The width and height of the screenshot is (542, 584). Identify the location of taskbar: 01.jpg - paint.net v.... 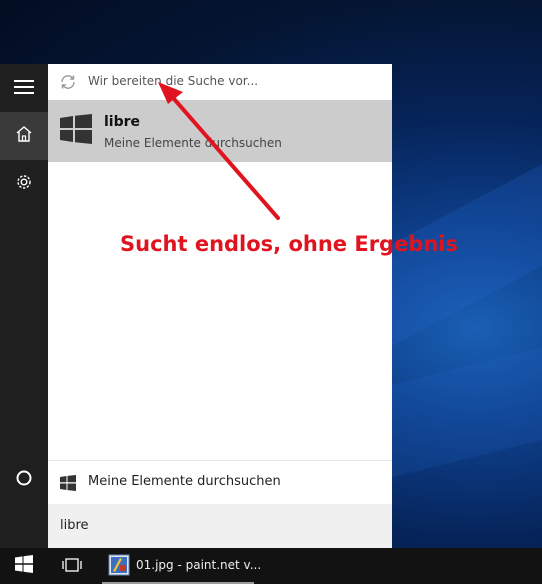
(271, 566).